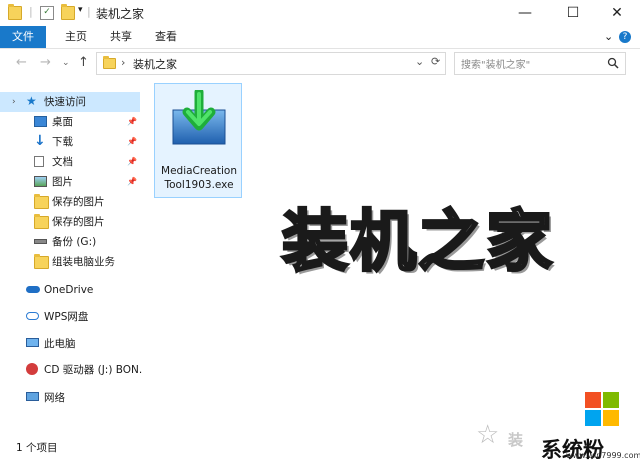 The image size is (640, 464). I want to click on watermark-star-icon: ☆, so click(488, 435).